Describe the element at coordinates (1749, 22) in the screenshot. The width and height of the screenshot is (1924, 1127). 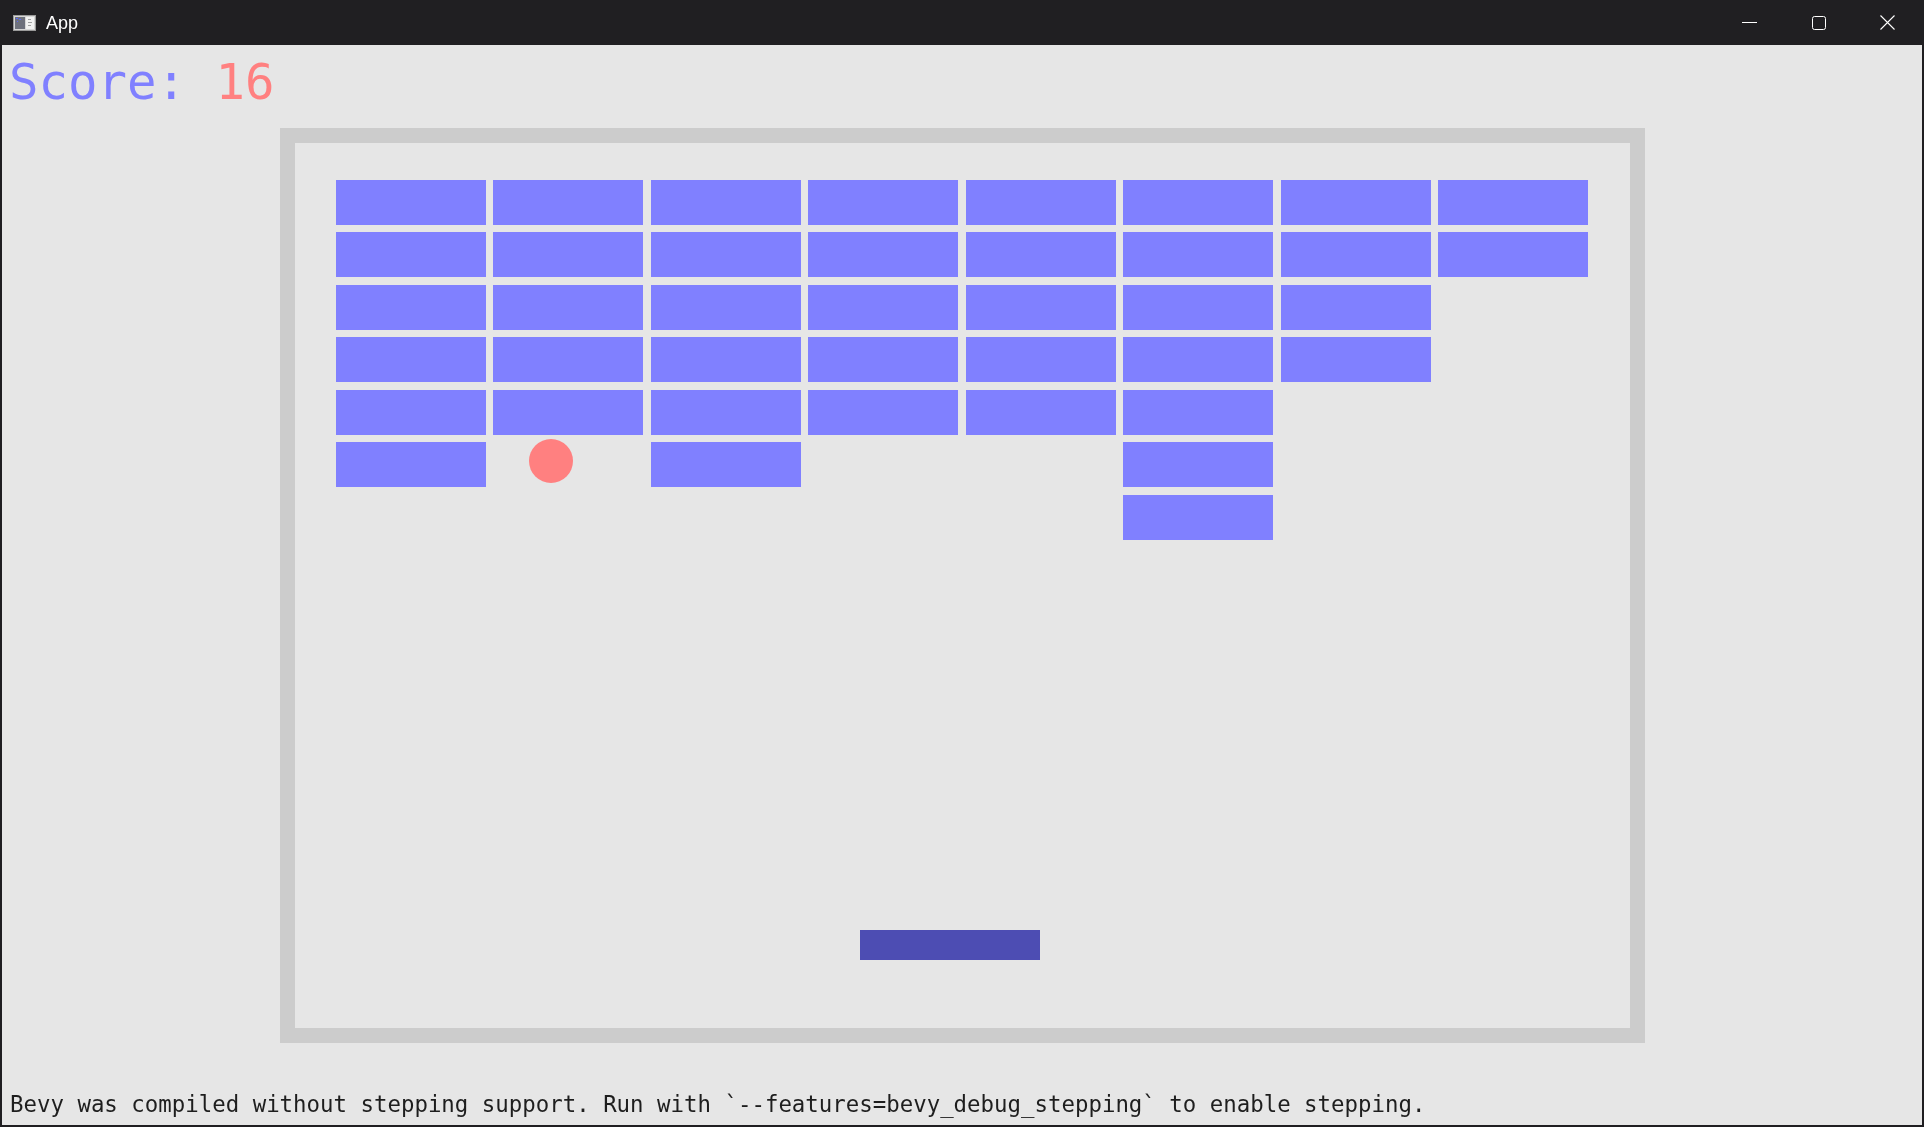
I see `minimize-icon` at that location.